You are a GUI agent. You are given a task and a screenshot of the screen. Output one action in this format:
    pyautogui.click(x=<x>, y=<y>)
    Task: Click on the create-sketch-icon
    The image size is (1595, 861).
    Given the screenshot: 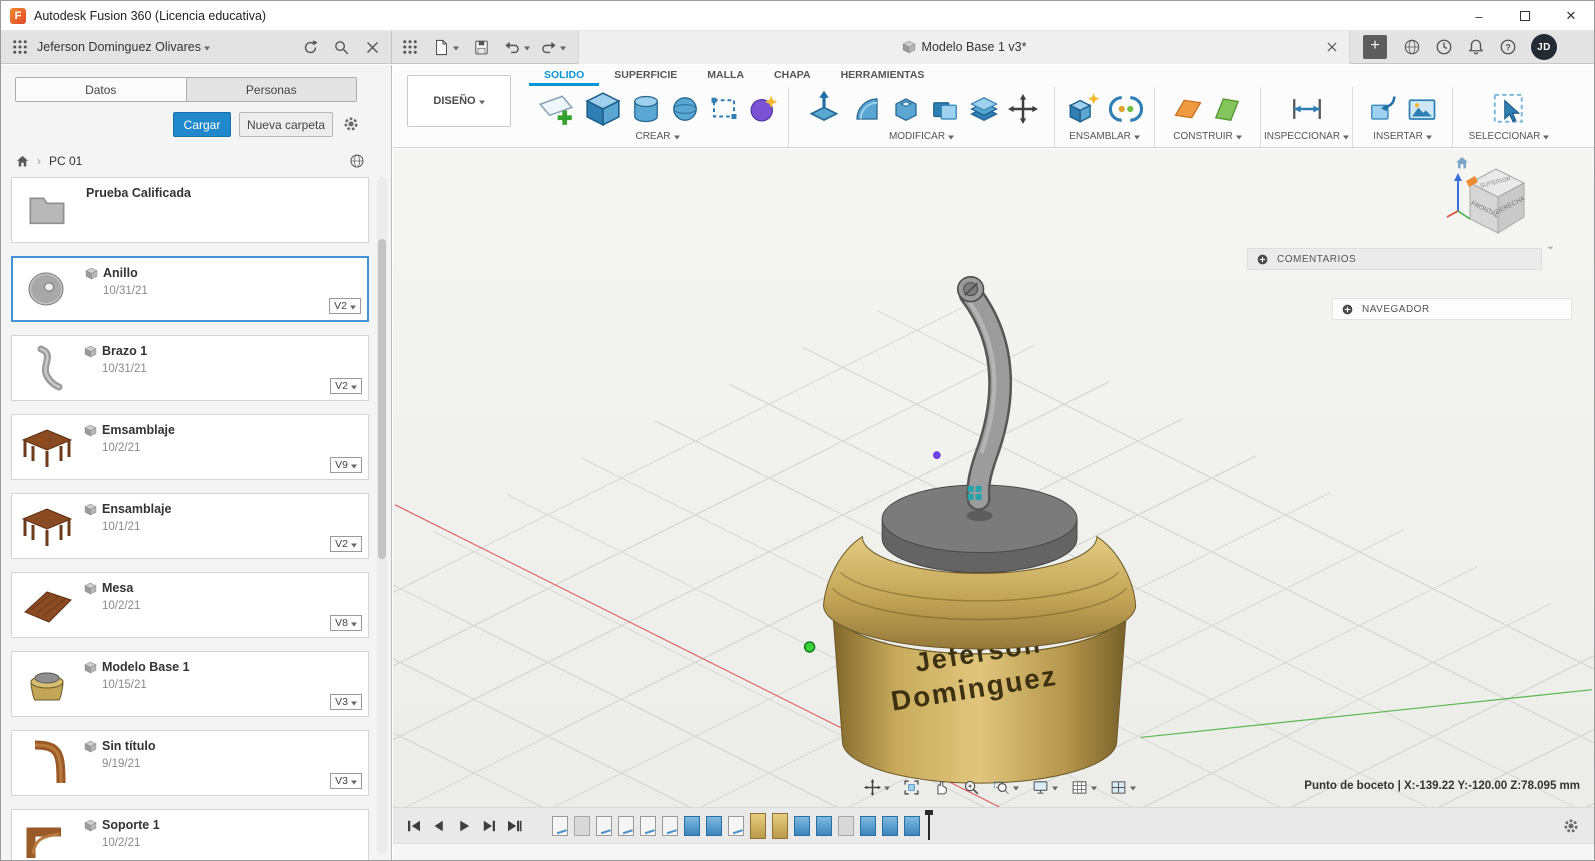 What is the action you would take?
    pyautogui.click(x=556, y=109)
    